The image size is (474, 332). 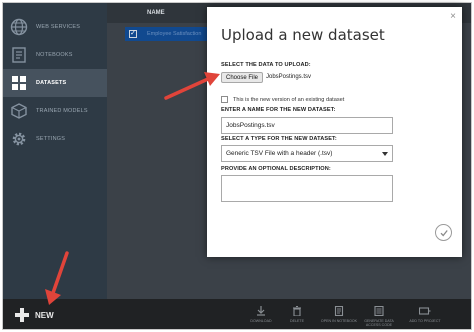 I want to click on dataset-type-select: Generic TSV File with a header (.tsv), so click(x=307, y=153).